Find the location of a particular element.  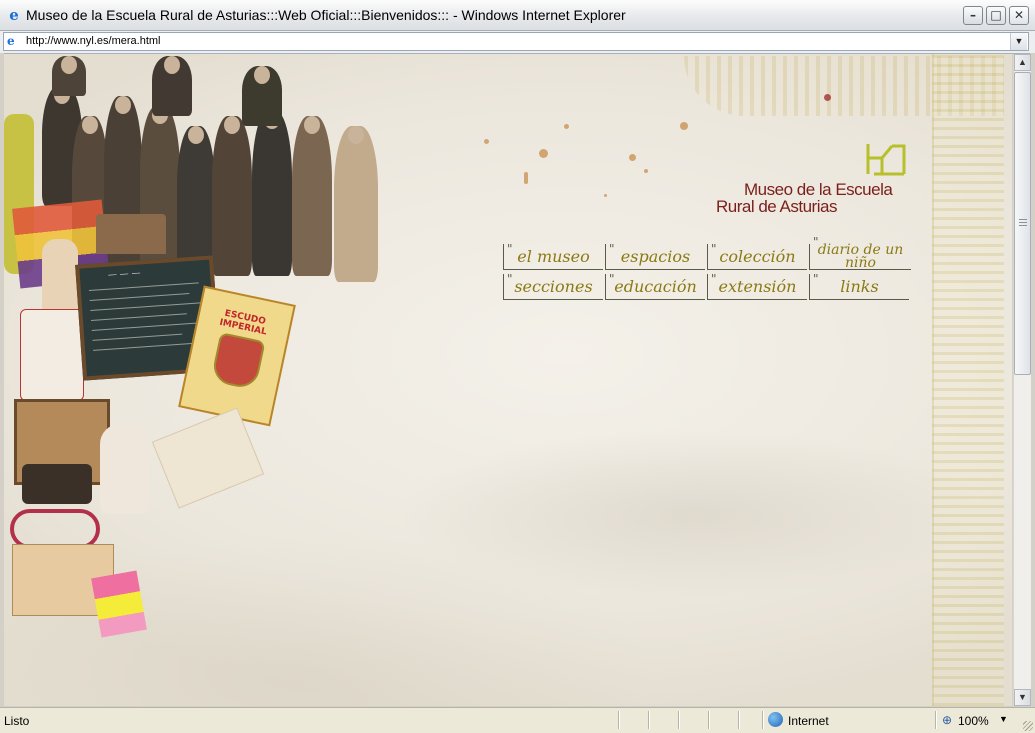

scroll-grip-icon is located at coordinates (1023, 222).